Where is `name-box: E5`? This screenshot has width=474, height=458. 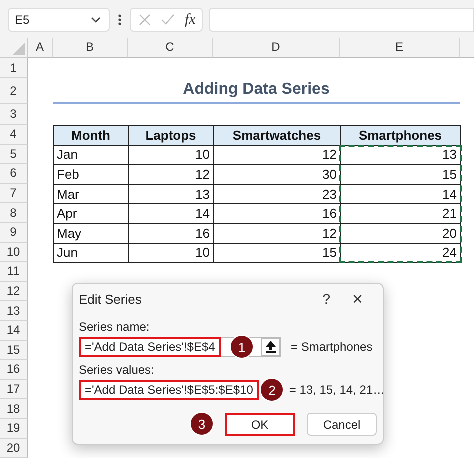 name-box: E5 is located at coordinates (59, 20).